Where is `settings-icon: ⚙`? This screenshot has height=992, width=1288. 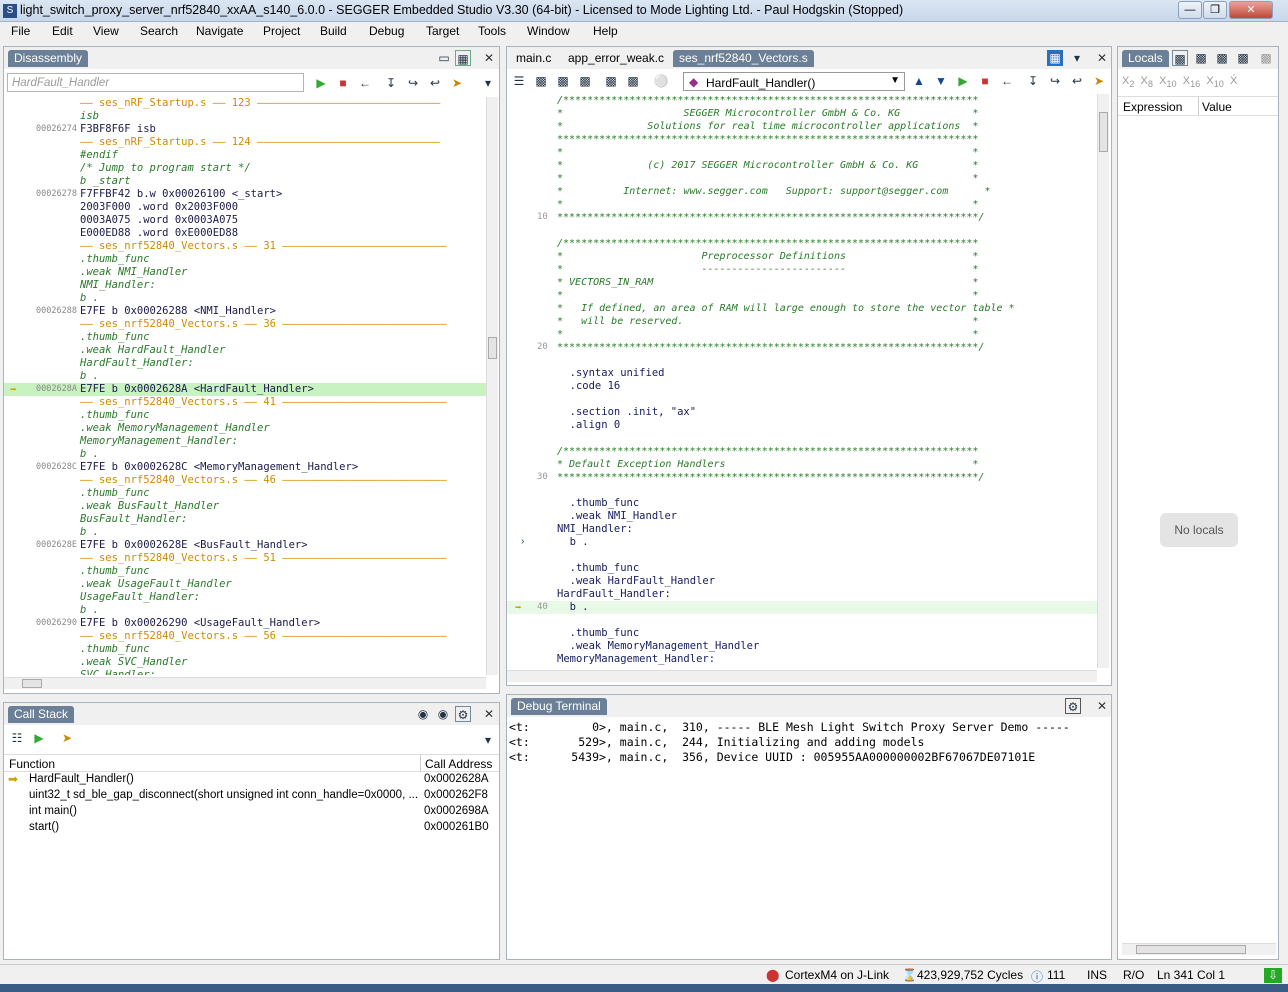
settings-icon: ⚙ is located at coordinates (463, 714).